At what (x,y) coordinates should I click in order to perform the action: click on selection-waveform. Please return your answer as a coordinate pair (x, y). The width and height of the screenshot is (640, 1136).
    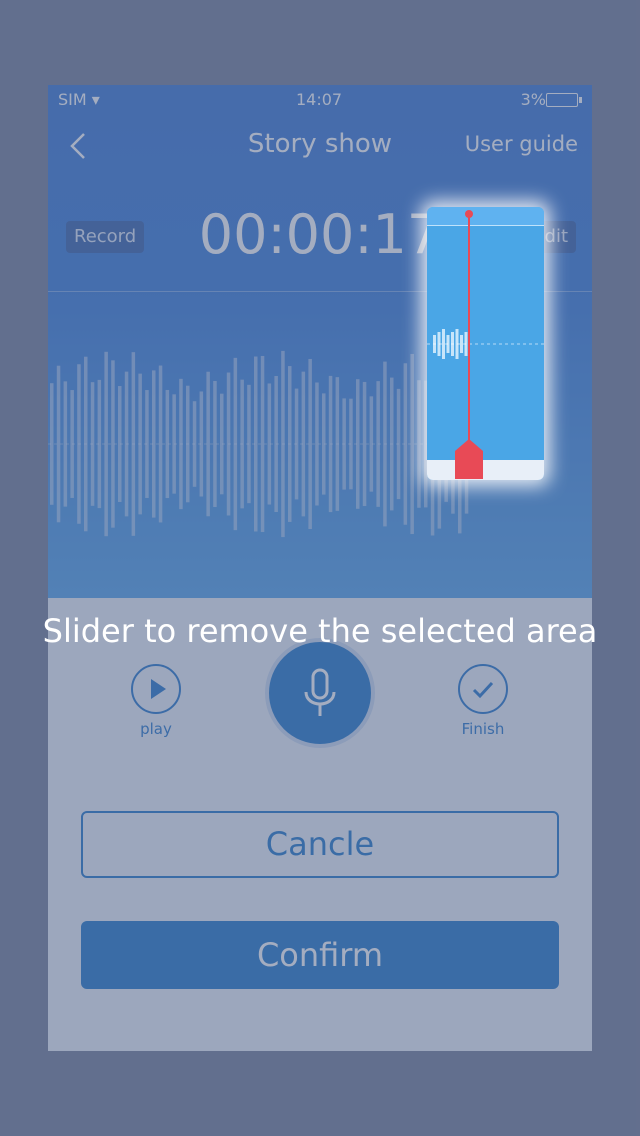
    Looking at the image, I should click on (485, 344).